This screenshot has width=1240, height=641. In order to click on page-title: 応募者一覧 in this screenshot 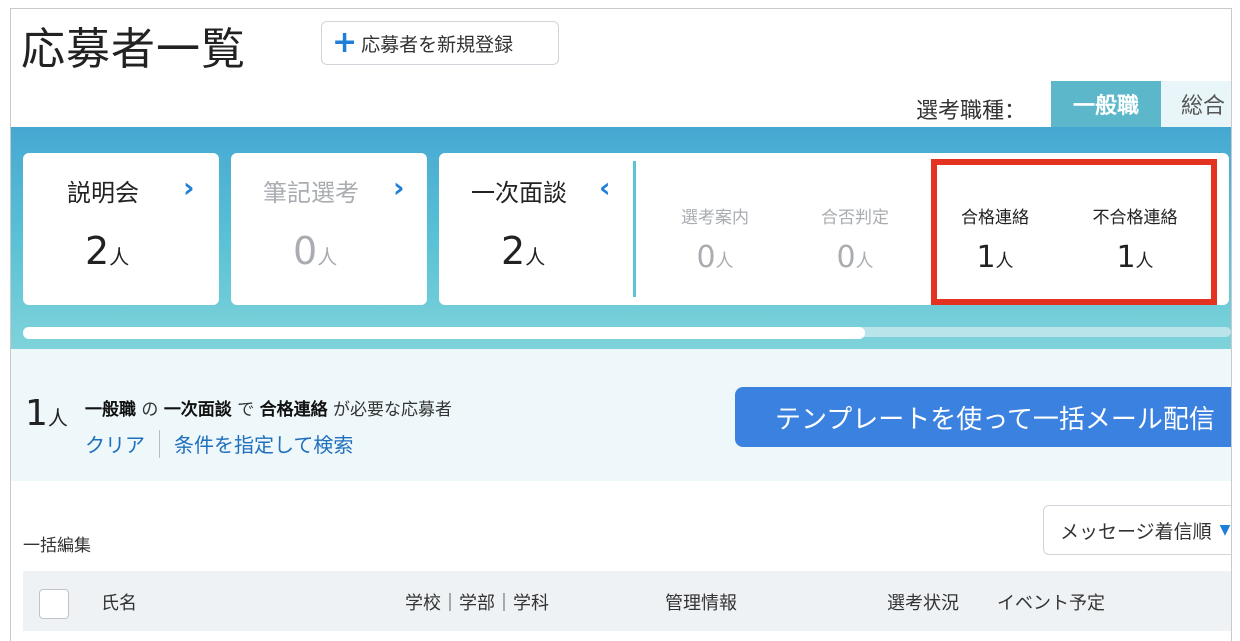, I will do `click(133, 49)`.